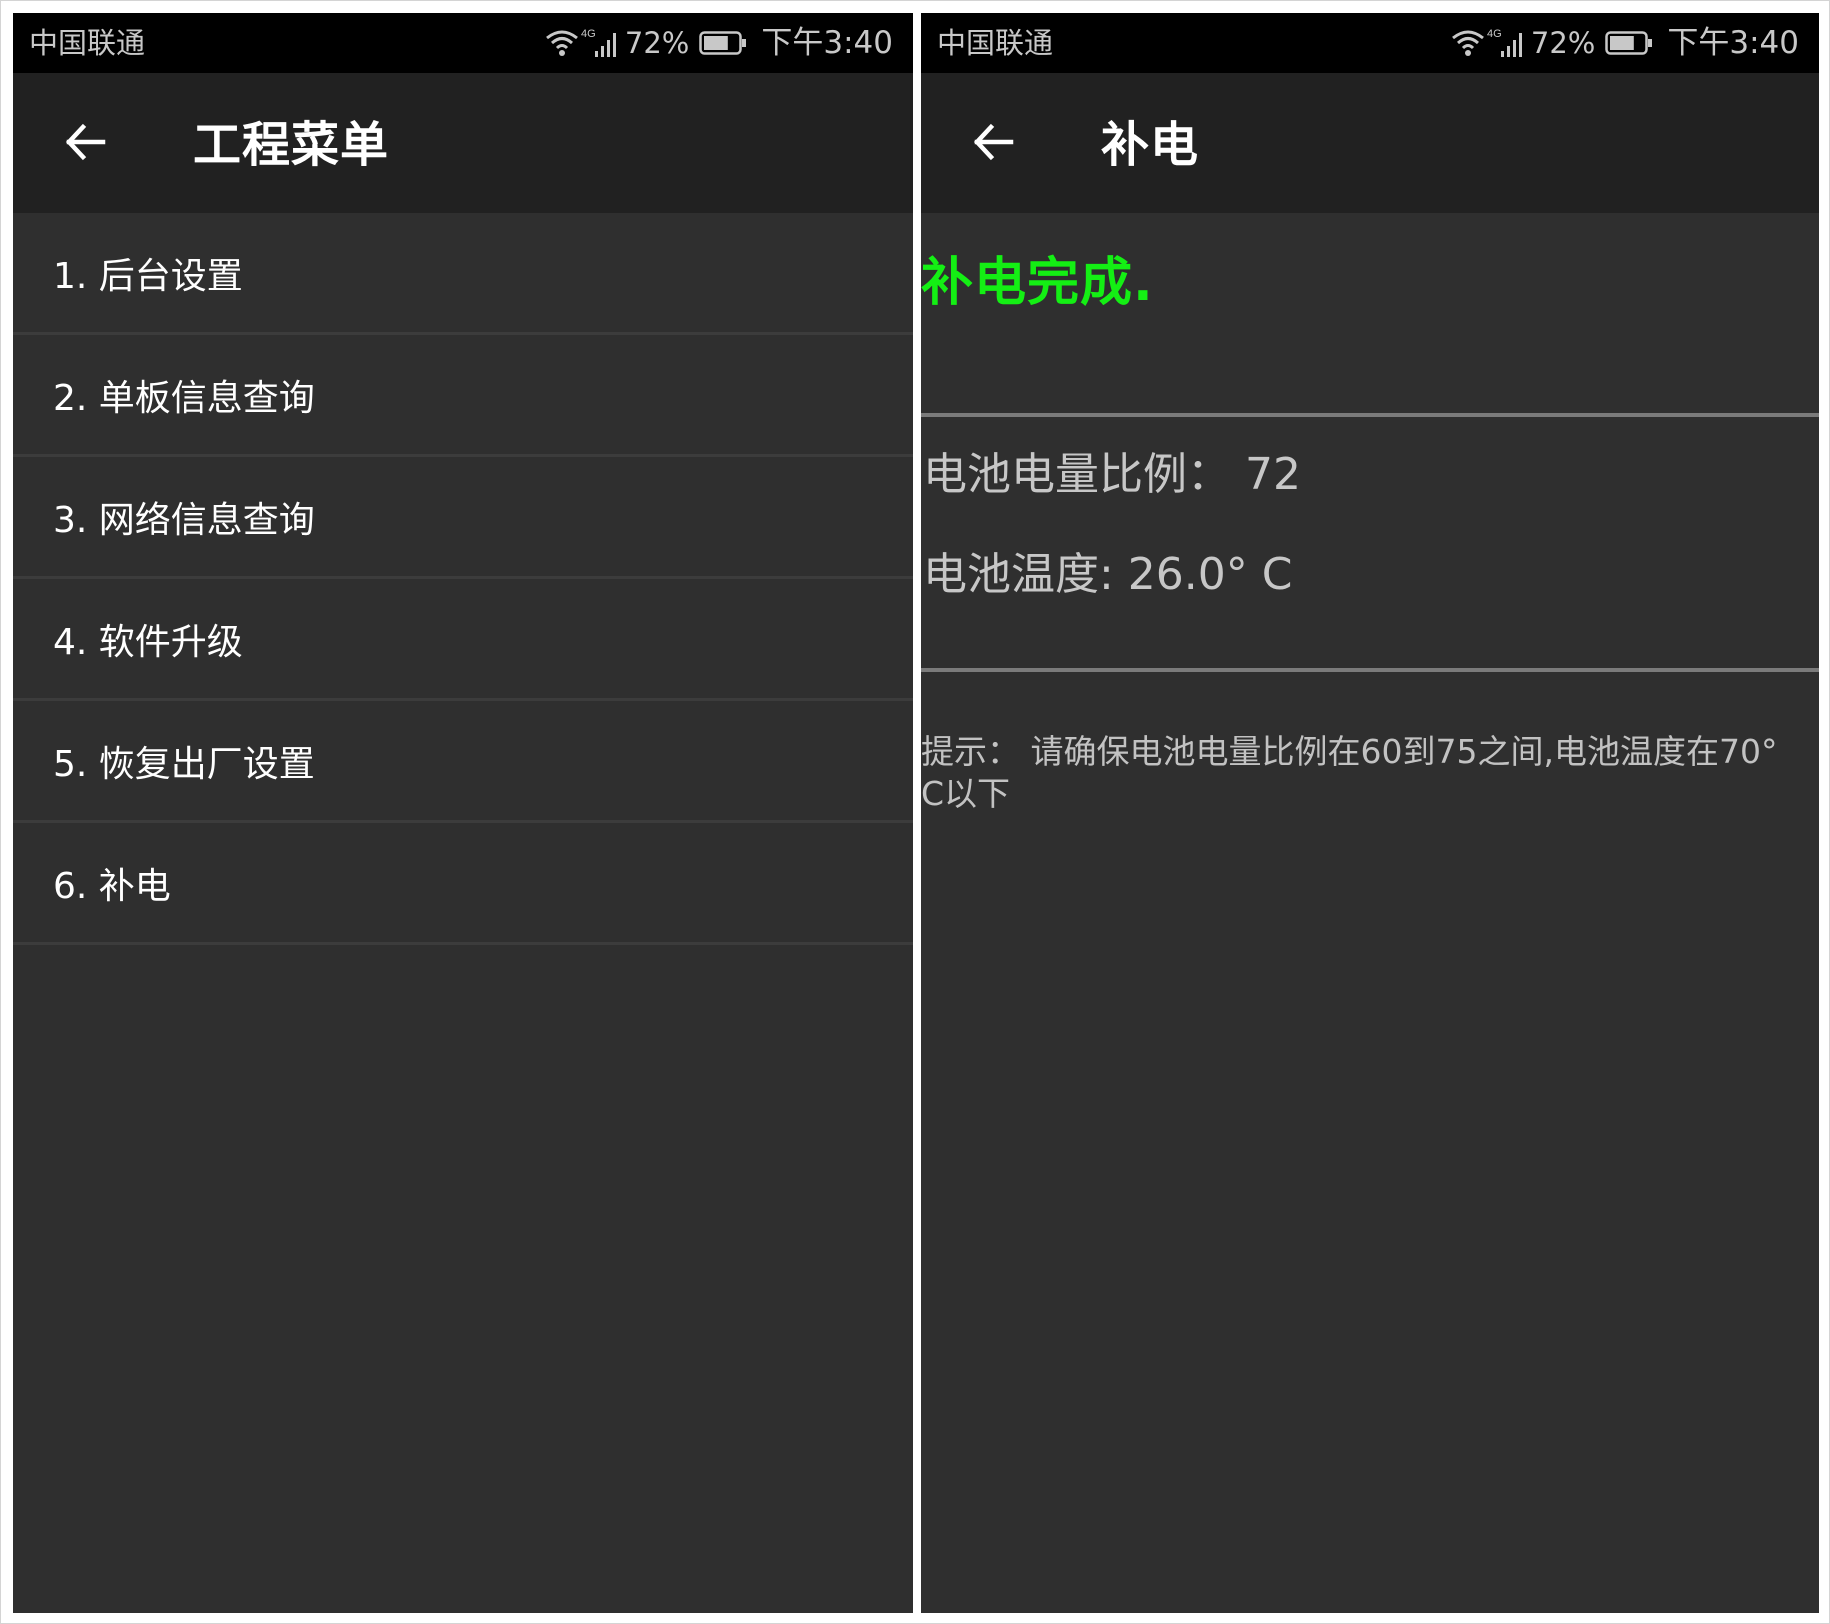 The width and height of the screenshot is (1830, 1624). What do you see at coordinates (1349, 772) in the screenshot?
I see `hint-text: 提示： 请确保电池电量比例在60到75之间,电池温度在70° C以下` at bounding box center [1349, 772].